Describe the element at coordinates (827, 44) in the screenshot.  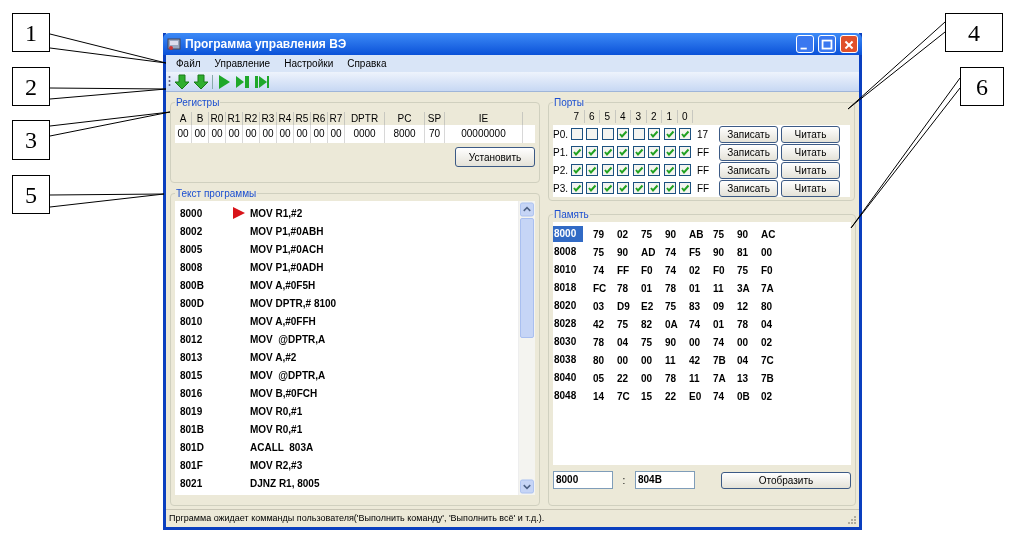
I see `maximize-icon` at that location.